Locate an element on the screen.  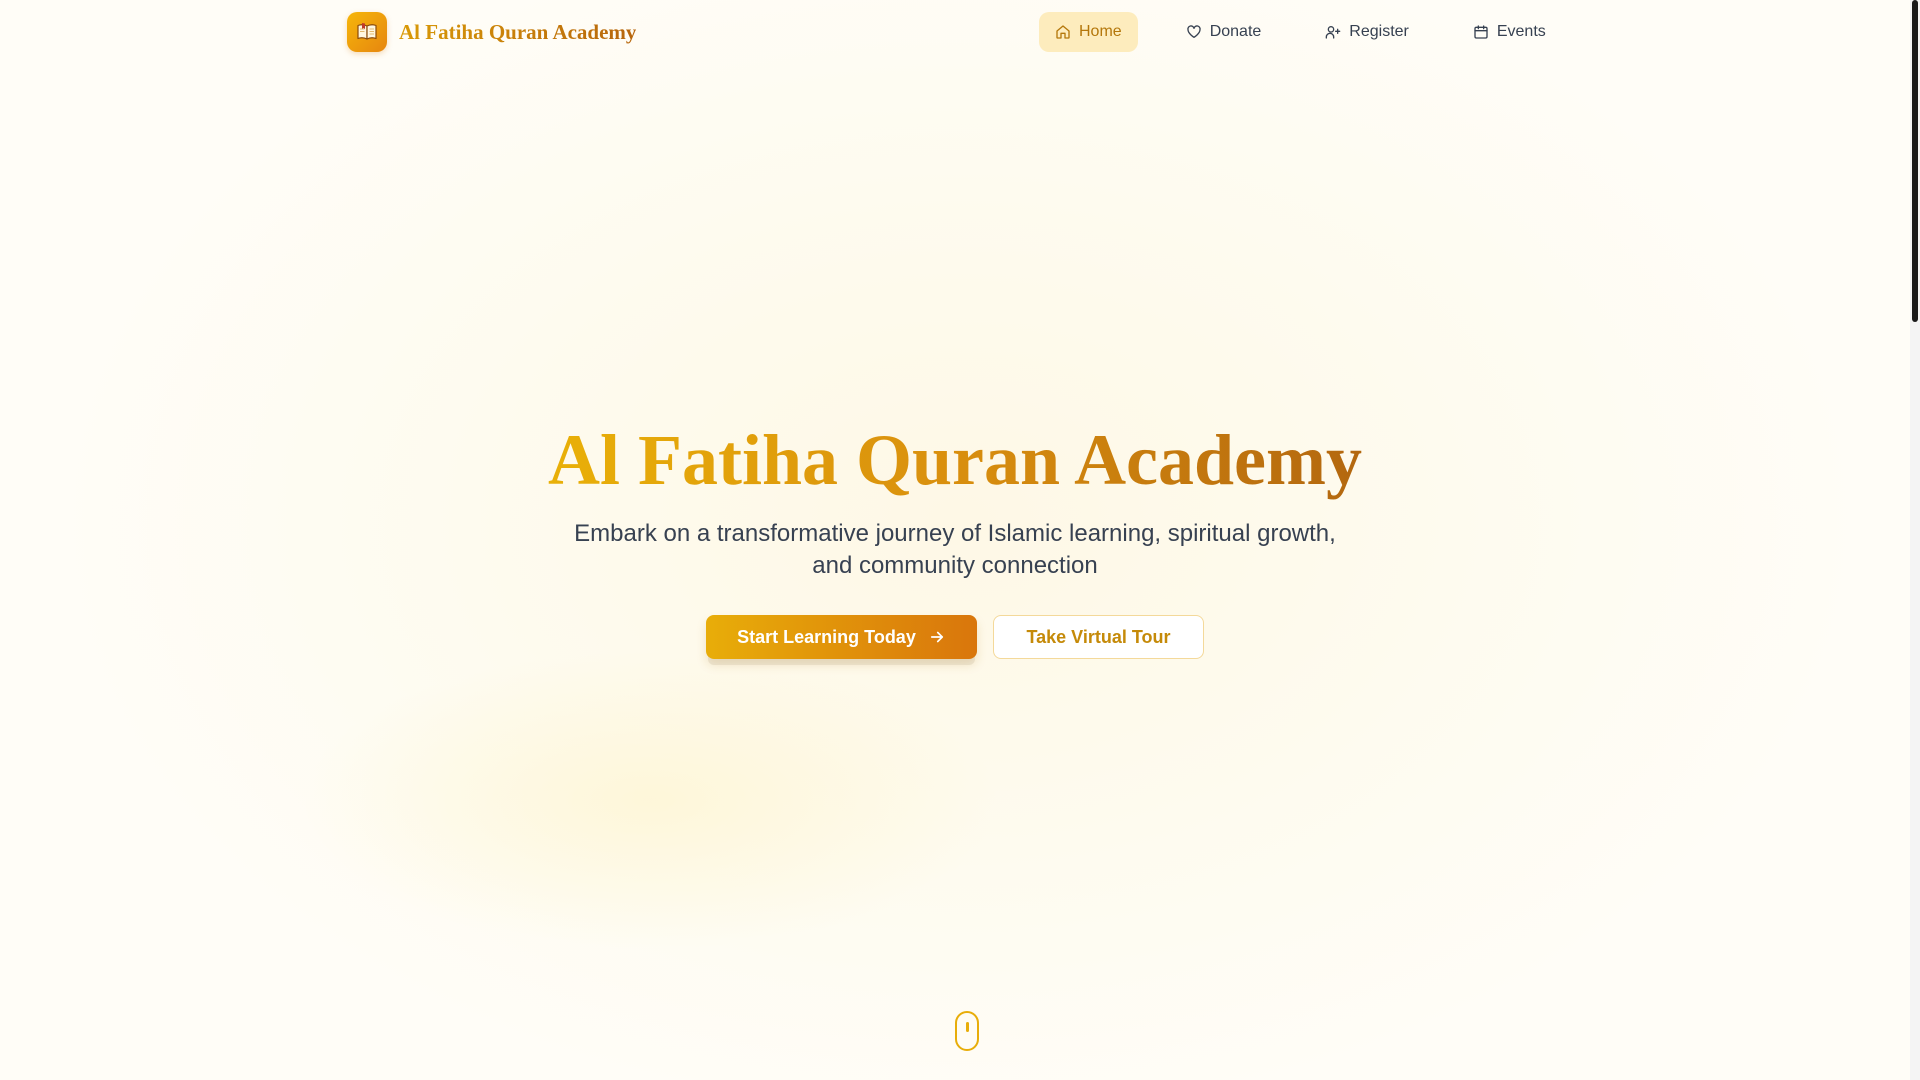
start-learning-button: Start Learning Today is located at coordinates (841, 637).